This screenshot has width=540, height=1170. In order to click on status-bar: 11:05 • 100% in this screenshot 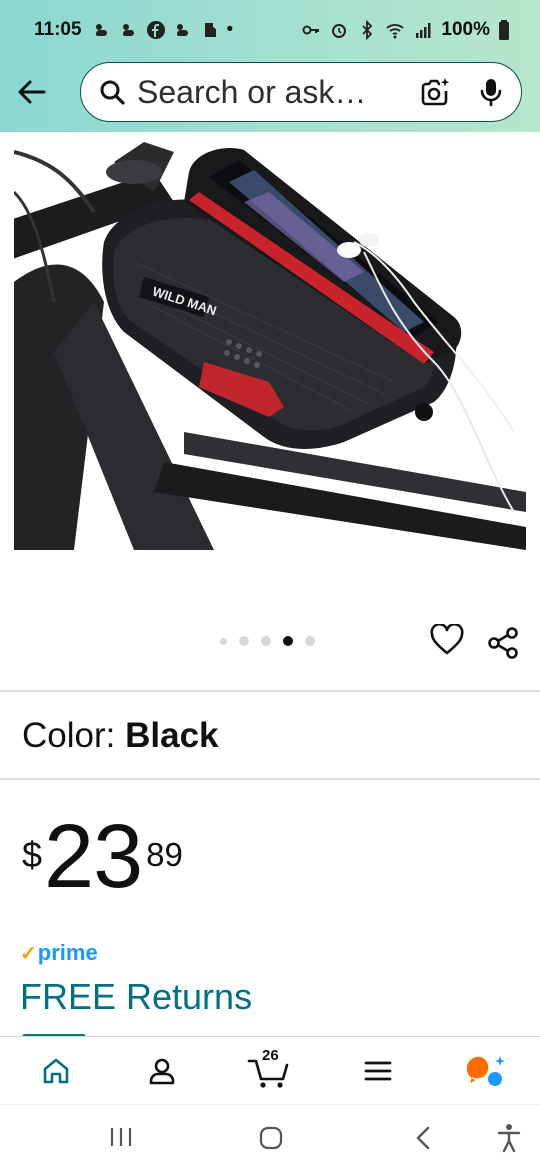, I will do `click(270, 30)`.